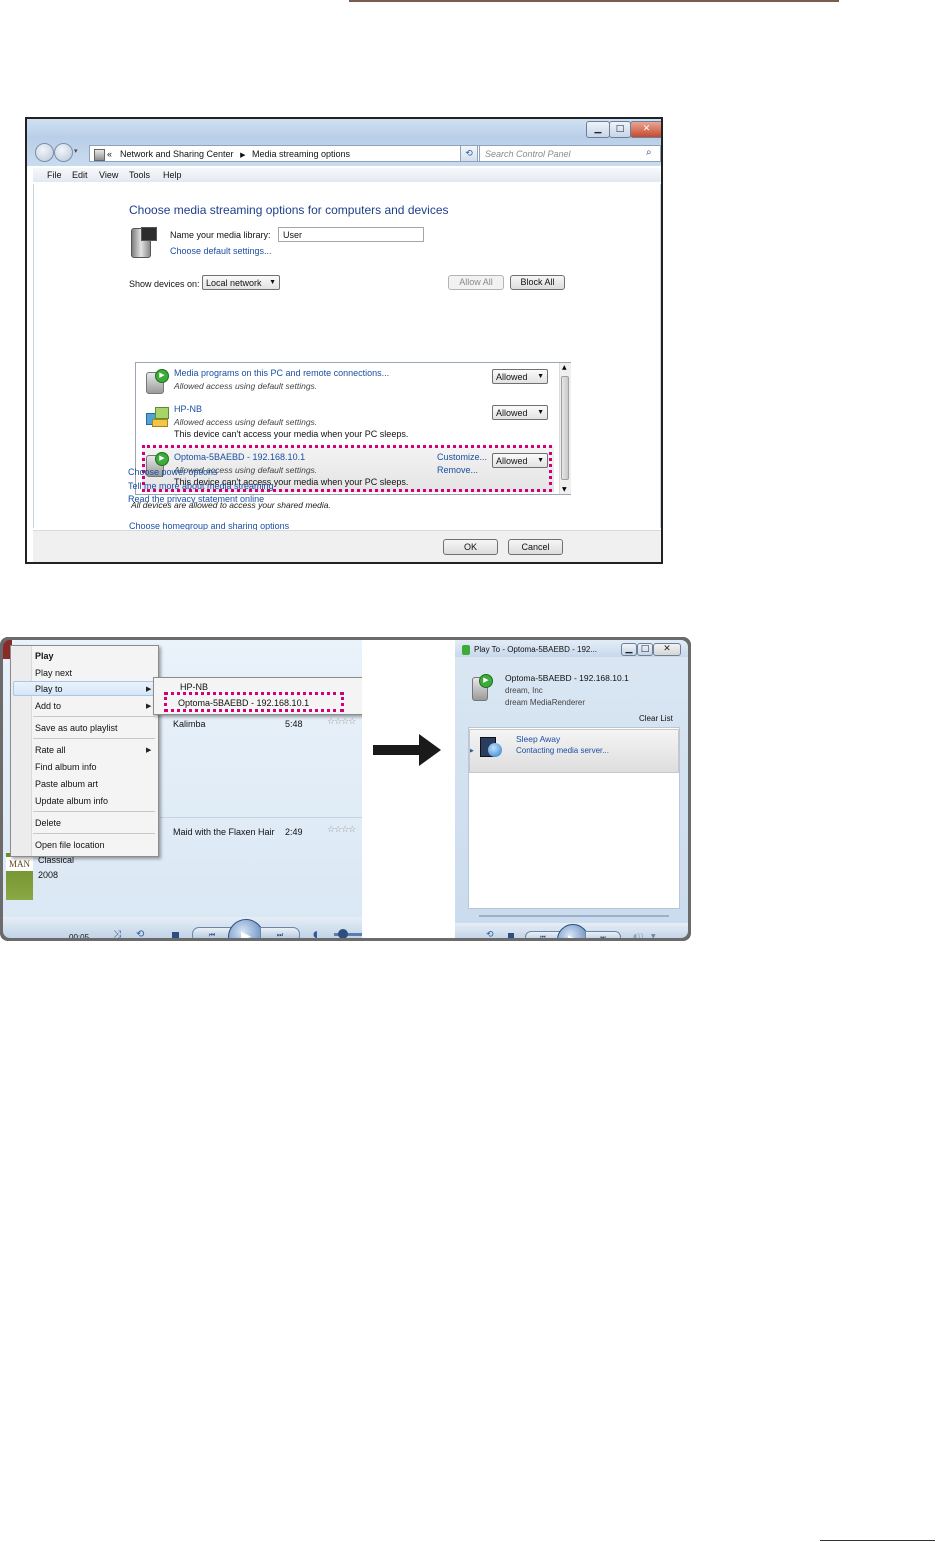  I want to click on media-streaming-help-link: Tell me more about media streaming, so click(201, 486).